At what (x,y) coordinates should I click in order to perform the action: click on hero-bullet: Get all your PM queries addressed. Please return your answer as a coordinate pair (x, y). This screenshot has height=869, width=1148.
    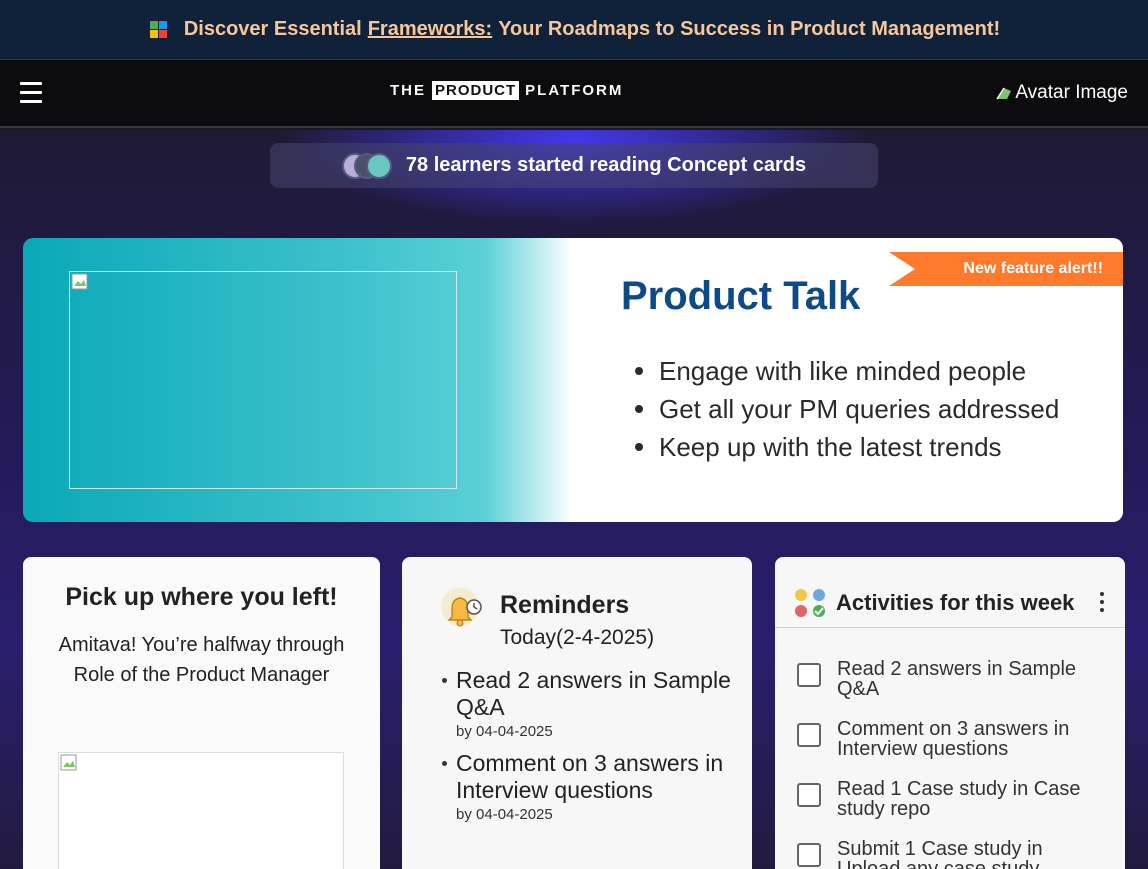
    Looking at the image, I should click on (847, 409).